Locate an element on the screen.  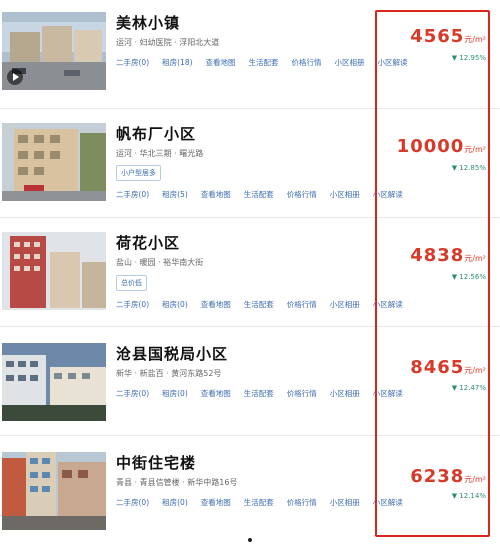
community-name: 荷花小区 is located at coordinates (148, 242).